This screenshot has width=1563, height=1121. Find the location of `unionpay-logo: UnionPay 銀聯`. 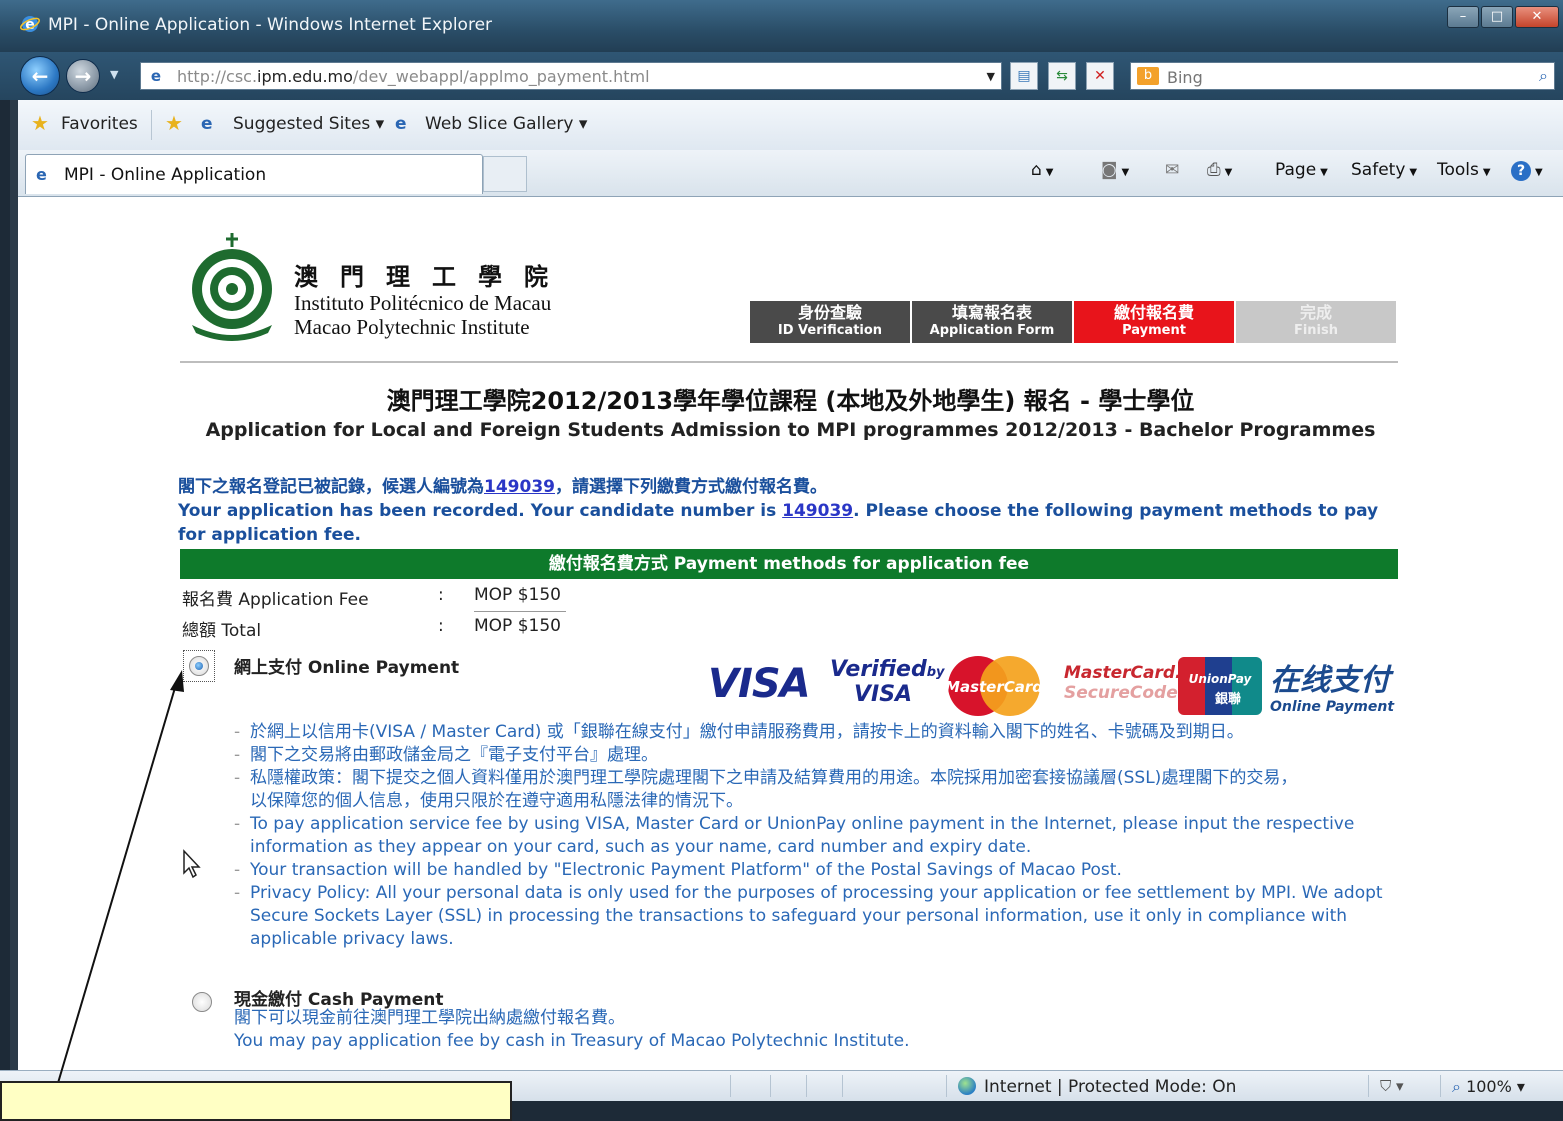

unionpay-logo: UnionPay 銀聯 is located at coordinates (1220, 686).